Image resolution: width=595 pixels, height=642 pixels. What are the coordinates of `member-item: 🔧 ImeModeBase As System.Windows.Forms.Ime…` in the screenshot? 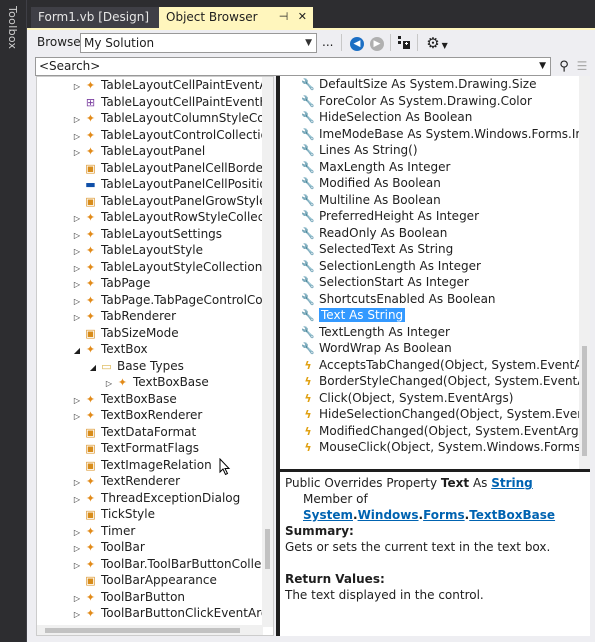 It's located at (445, 134).